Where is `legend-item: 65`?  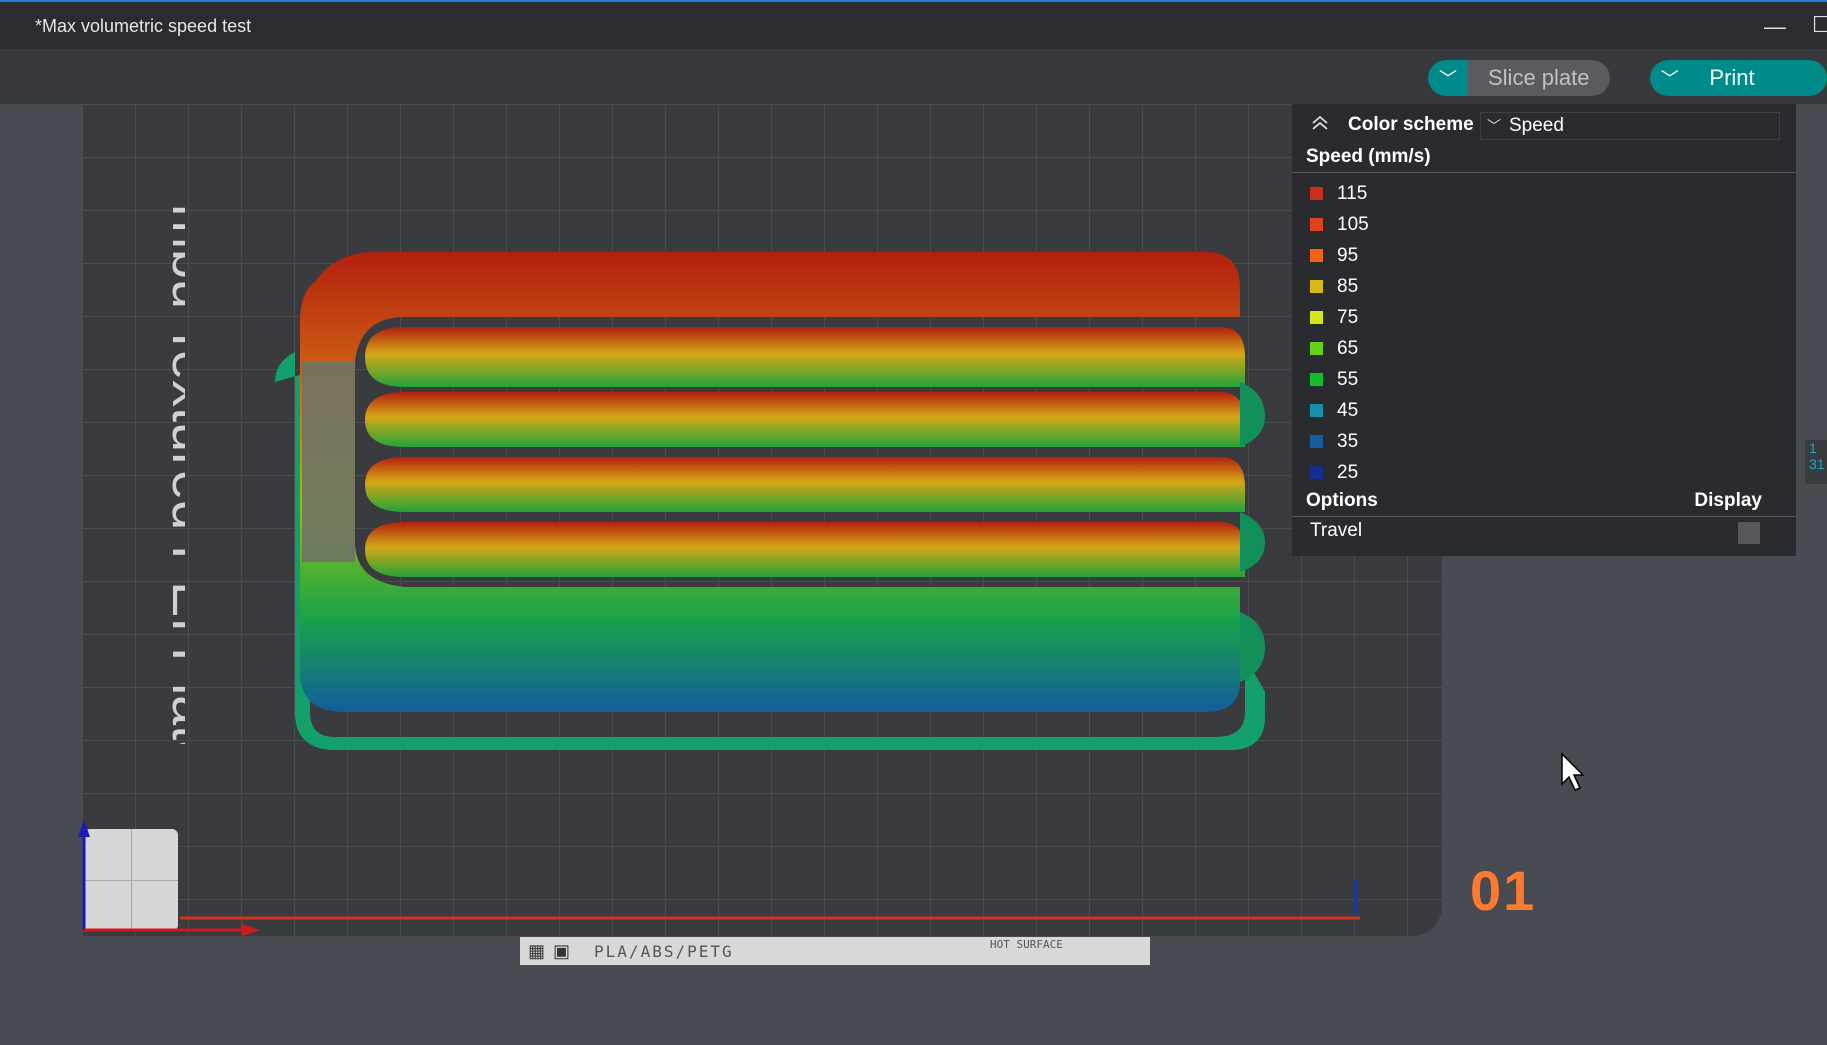 legend-item: 65 is located at coordinates (1544, 348).